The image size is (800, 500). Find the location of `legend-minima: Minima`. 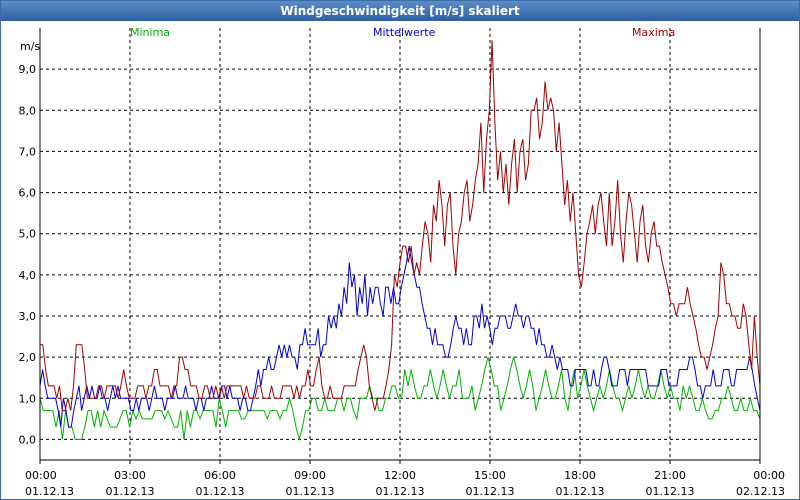

legend-minima: Minima is located at coordinates (150, 32).